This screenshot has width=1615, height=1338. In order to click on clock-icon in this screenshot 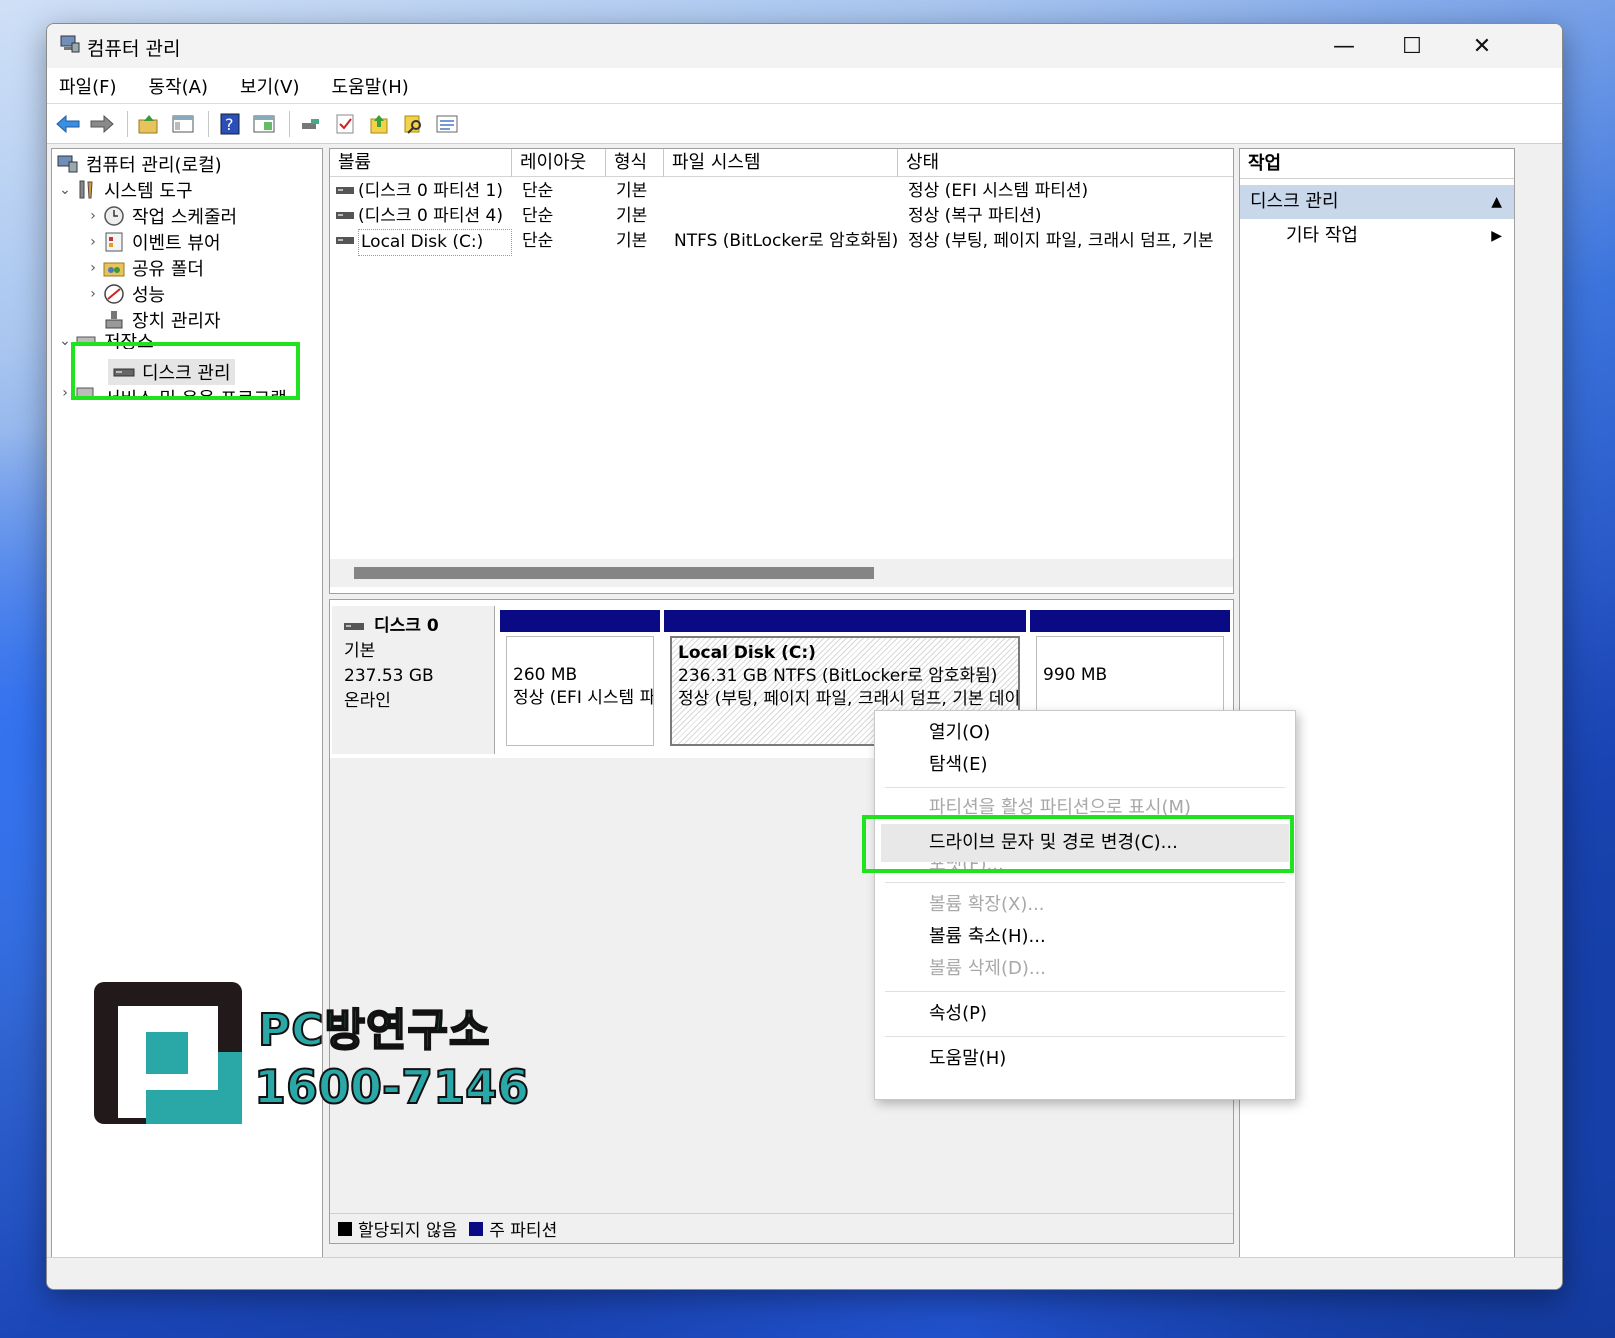, I will do `click(114, 216)`.